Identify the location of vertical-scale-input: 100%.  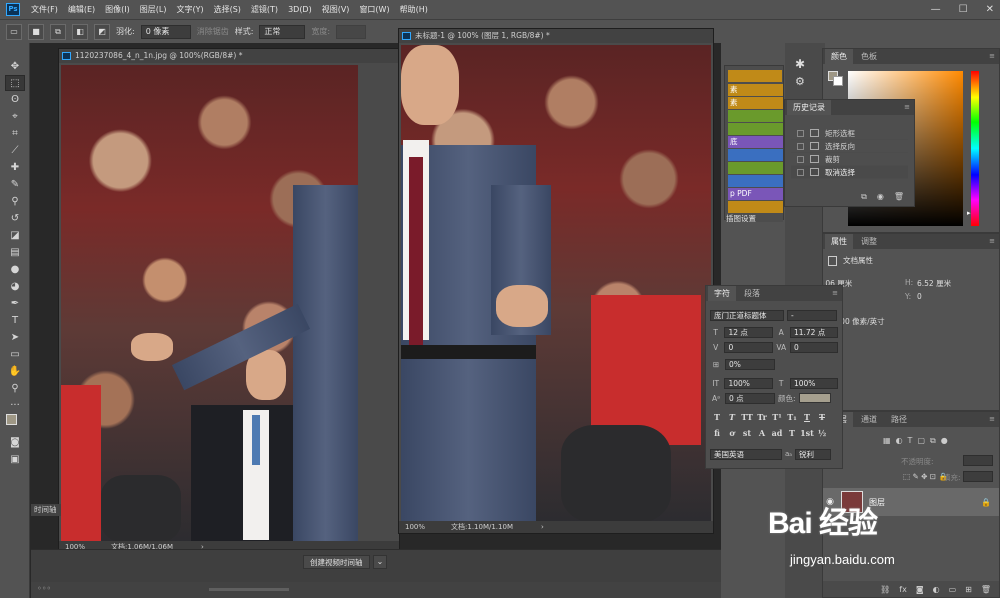
(748, 383).